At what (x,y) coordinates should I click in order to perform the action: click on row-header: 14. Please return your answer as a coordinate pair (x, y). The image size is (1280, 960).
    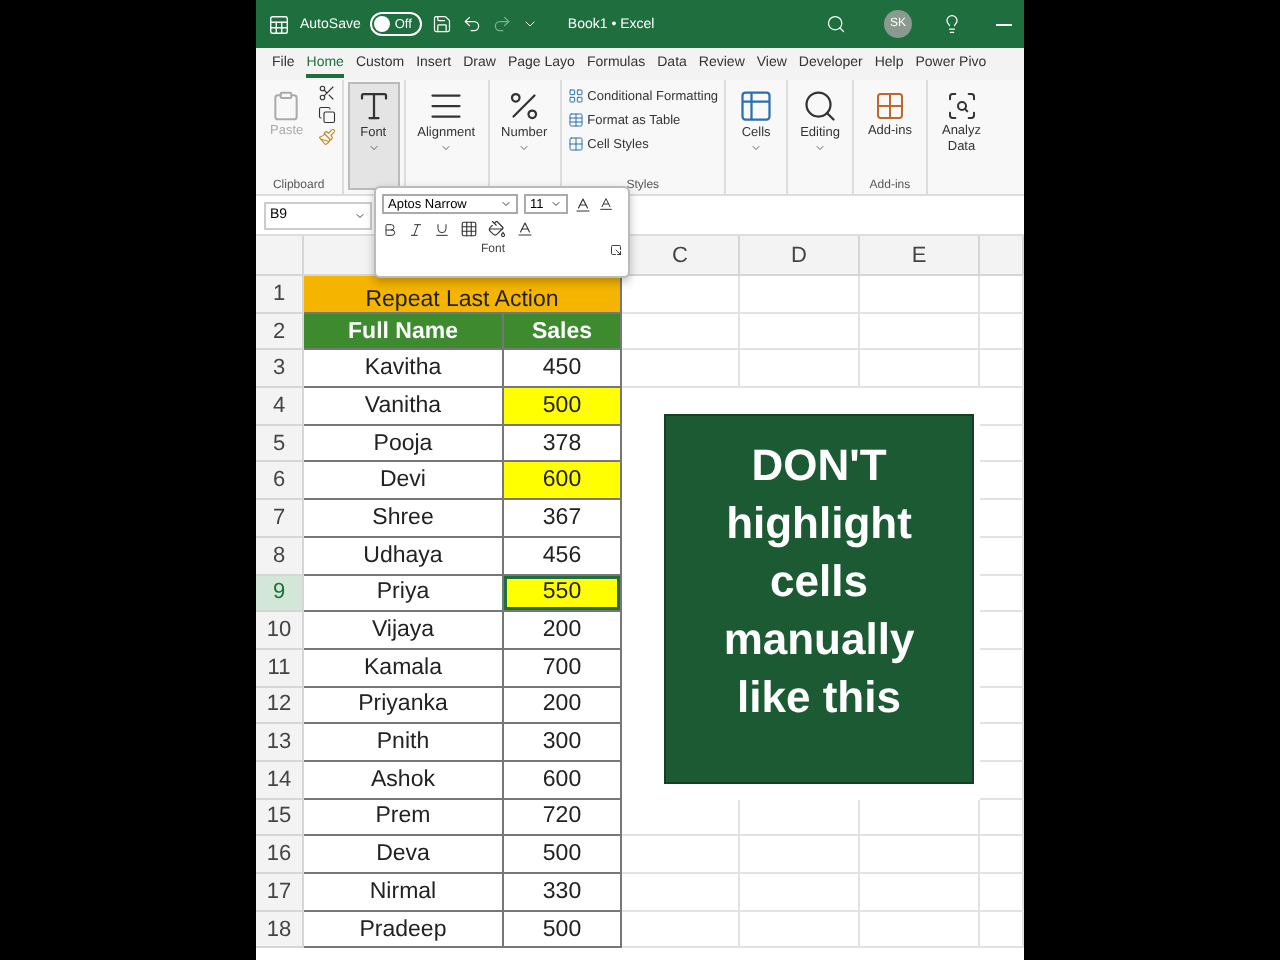
    Looking at the image, I should click on (280, 780).